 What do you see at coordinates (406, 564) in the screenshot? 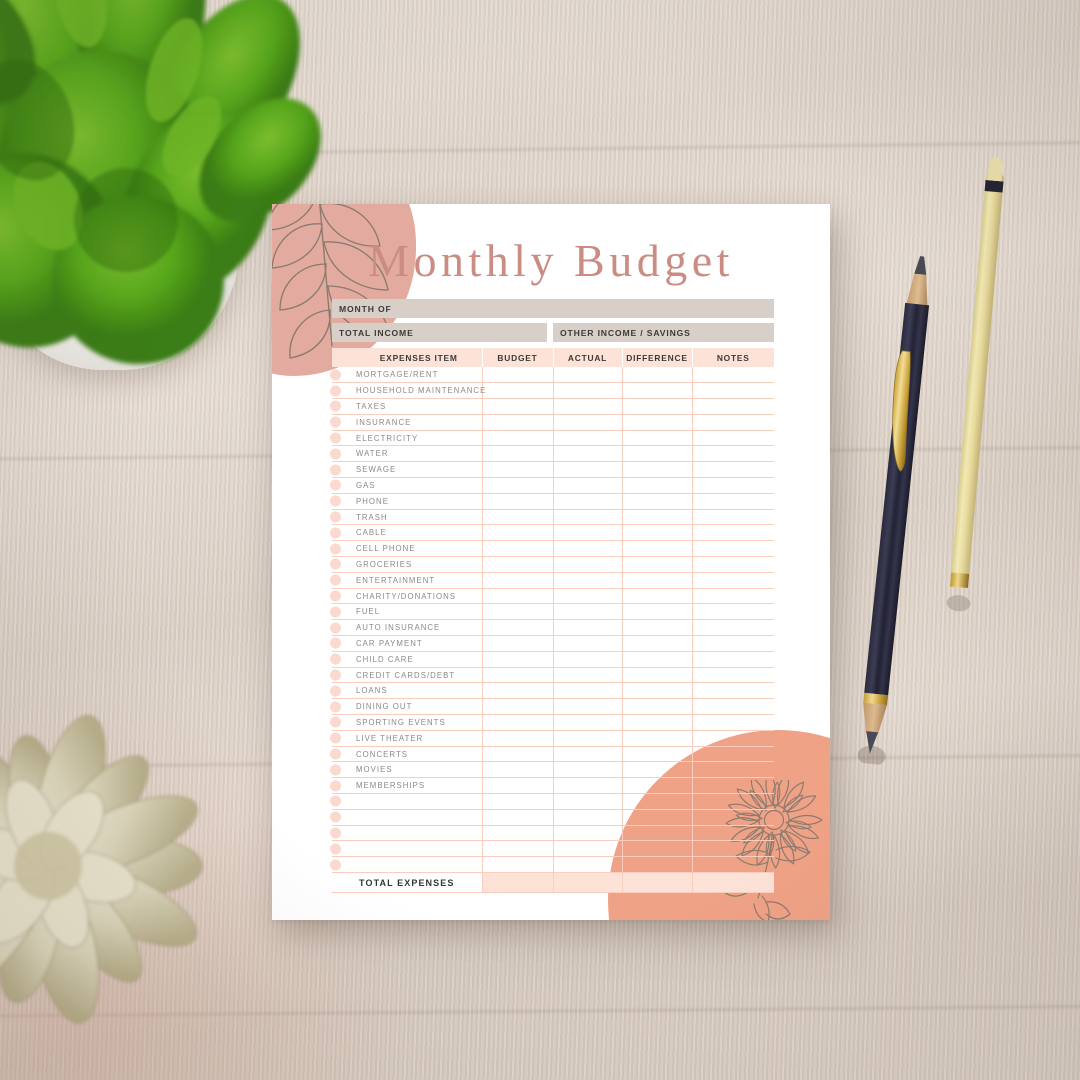
I see `expense-item-cell: GROCERIES` at bounding box center [406, 564].